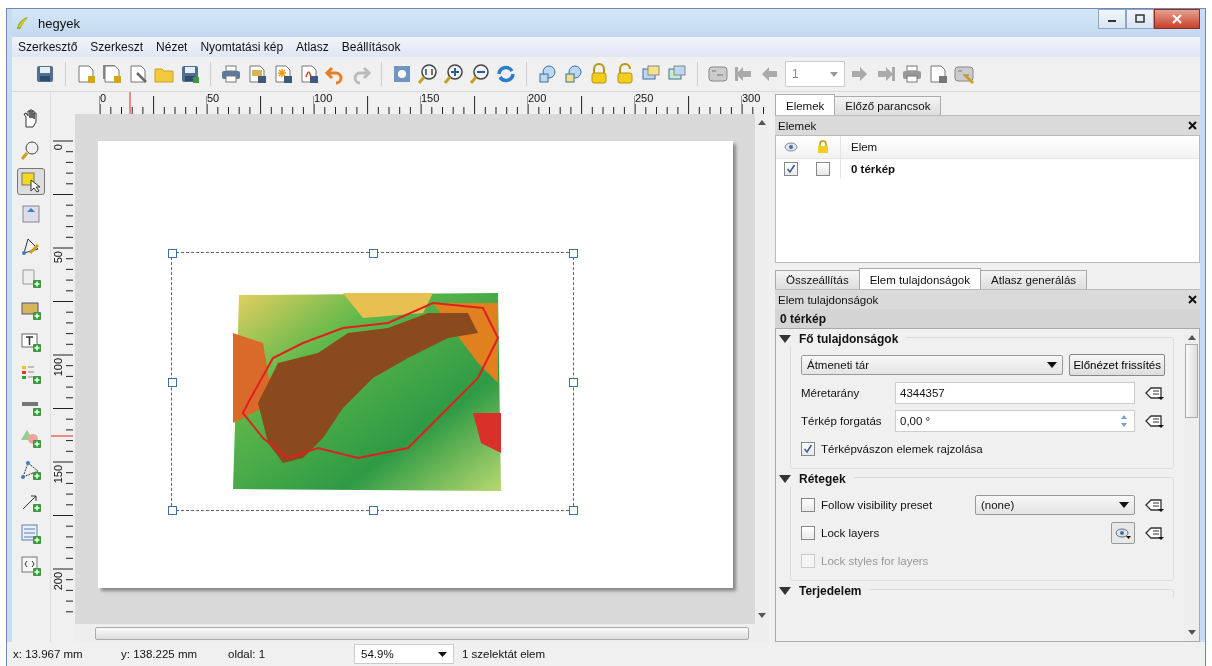 The height and width of the screenshot is (666, 1212). Describe the element at coordinates (1112, 19) in the screenshot. I see `minimize-button` at that location.